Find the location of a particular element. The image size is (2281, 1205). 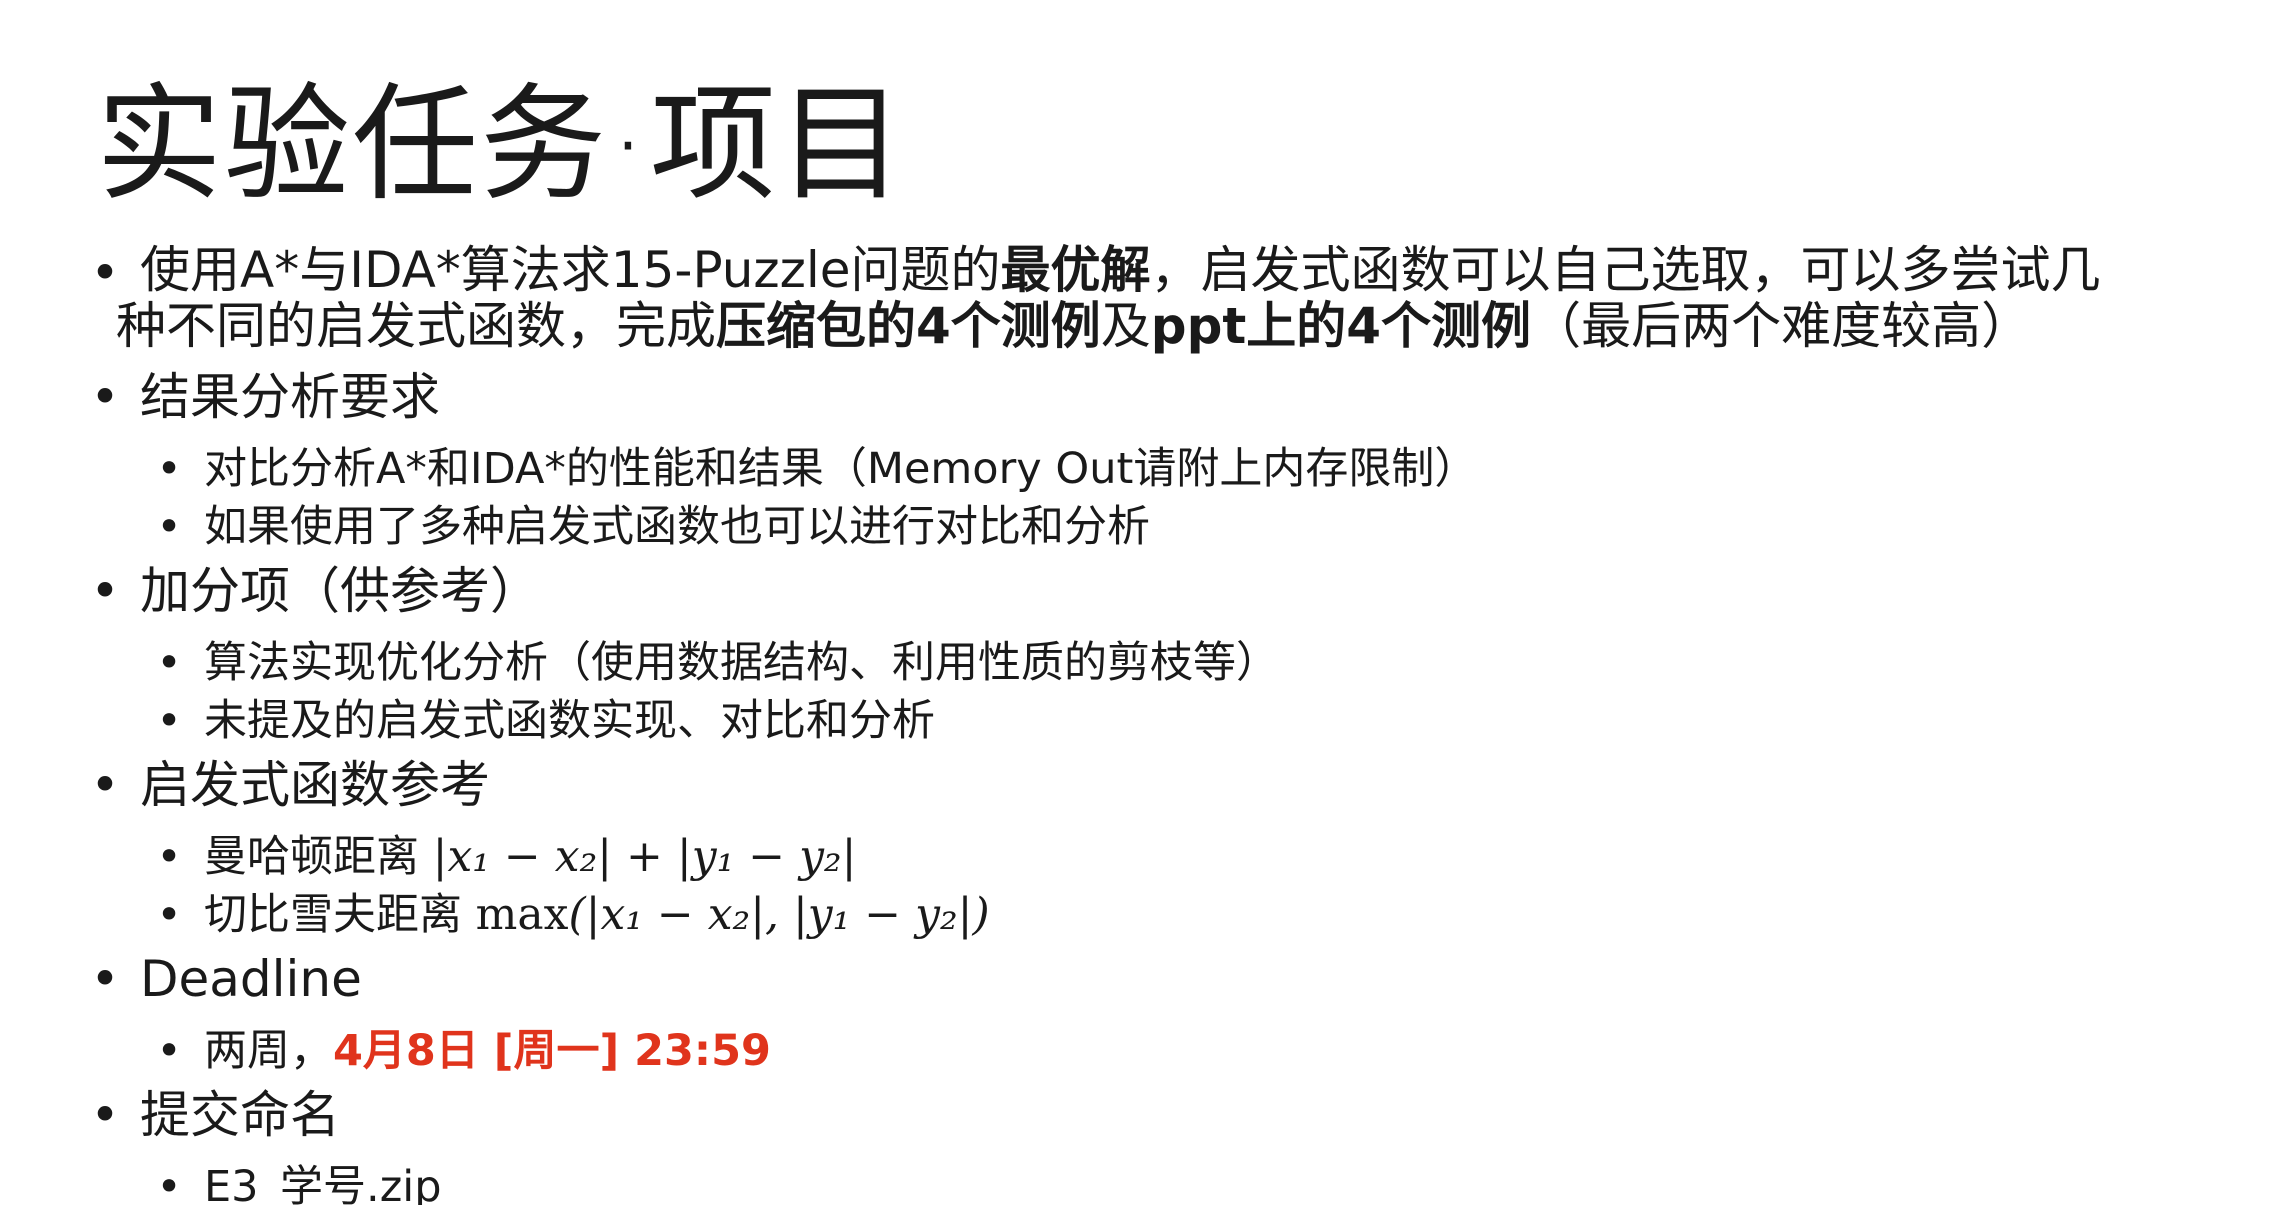

bonus-sub-item: • 未提及的启发式函数实现、对比和分析 is located at coordinates (1170, 721).